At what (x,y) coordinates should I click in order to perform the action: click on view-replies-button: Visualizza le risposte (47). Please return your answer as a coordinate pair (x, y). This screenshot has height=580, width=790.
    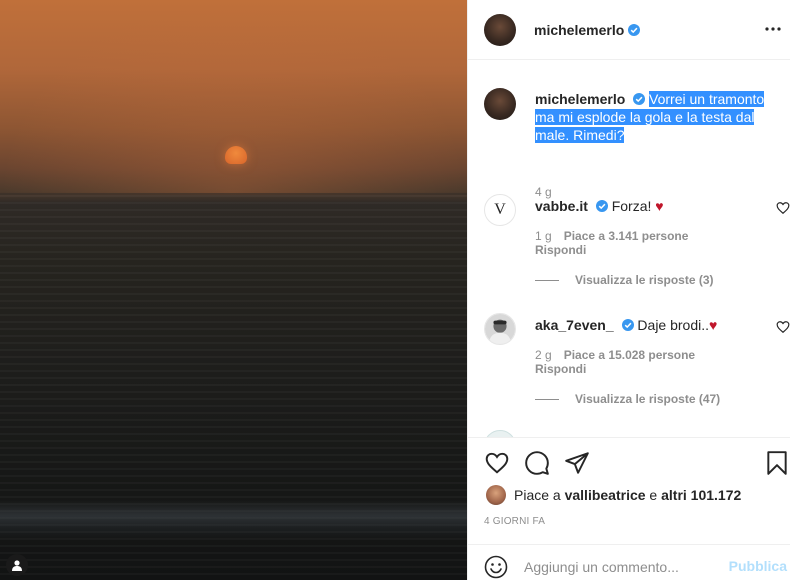
    Looking at the image, I should click on (627, 399).